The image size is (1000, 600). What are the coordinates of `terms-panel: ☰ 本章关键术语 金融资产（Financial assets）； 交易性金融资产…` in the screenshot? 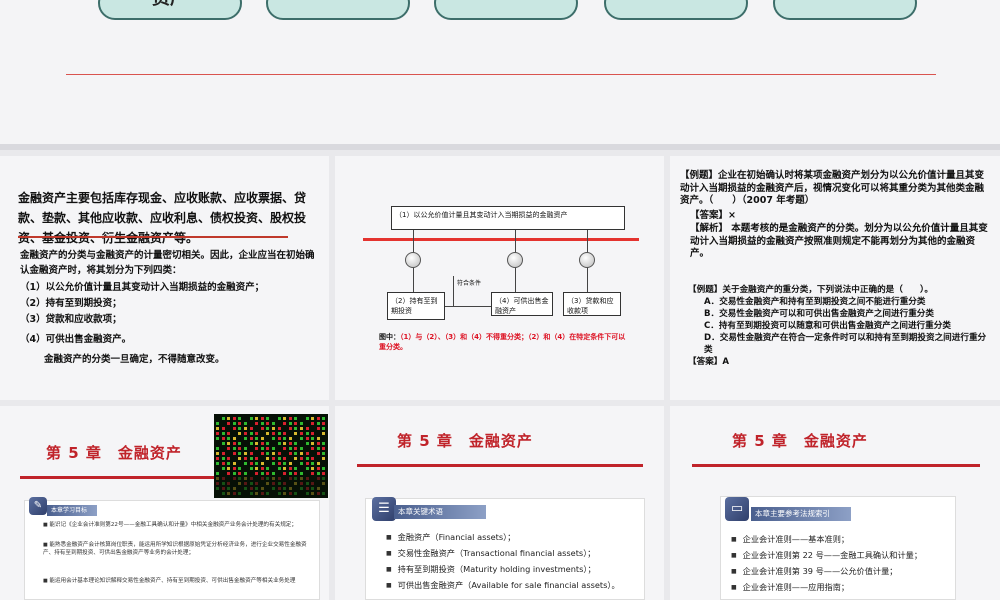 It's located at (505, 548).